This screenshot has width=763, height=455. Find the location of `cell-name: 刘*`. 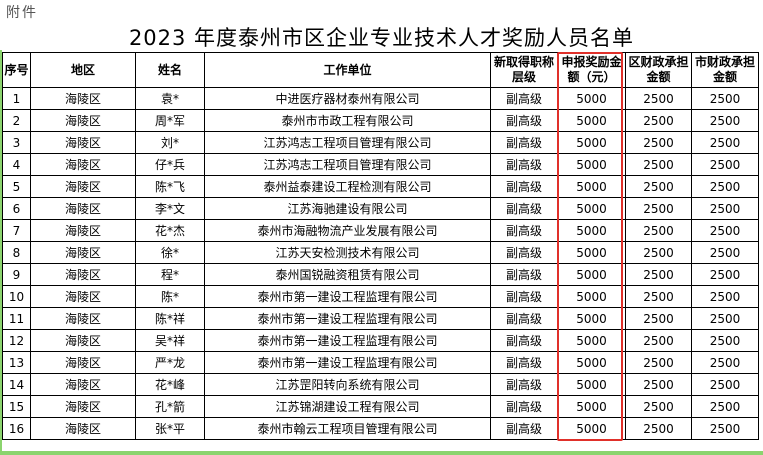

cell-name: 刘* is located at coordinates (170, 142).